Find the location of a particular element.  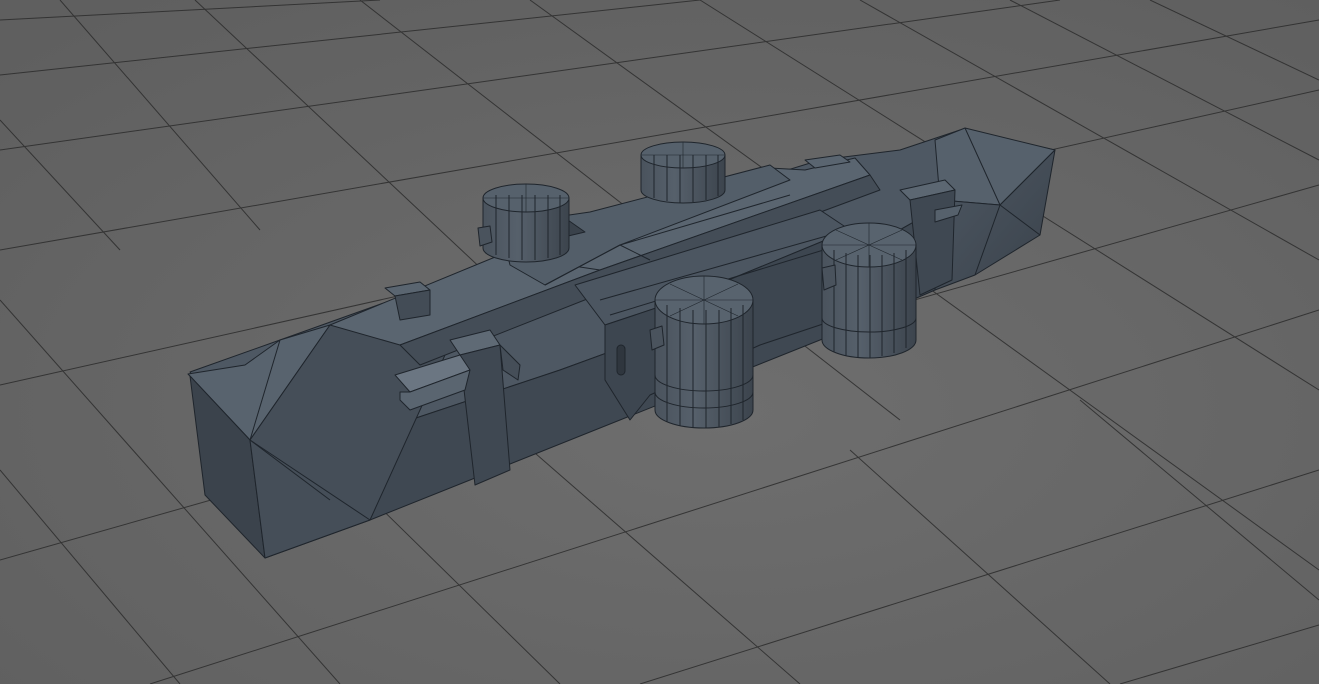

thruster-cylinder-back-left is located at coordinates (526, 223).